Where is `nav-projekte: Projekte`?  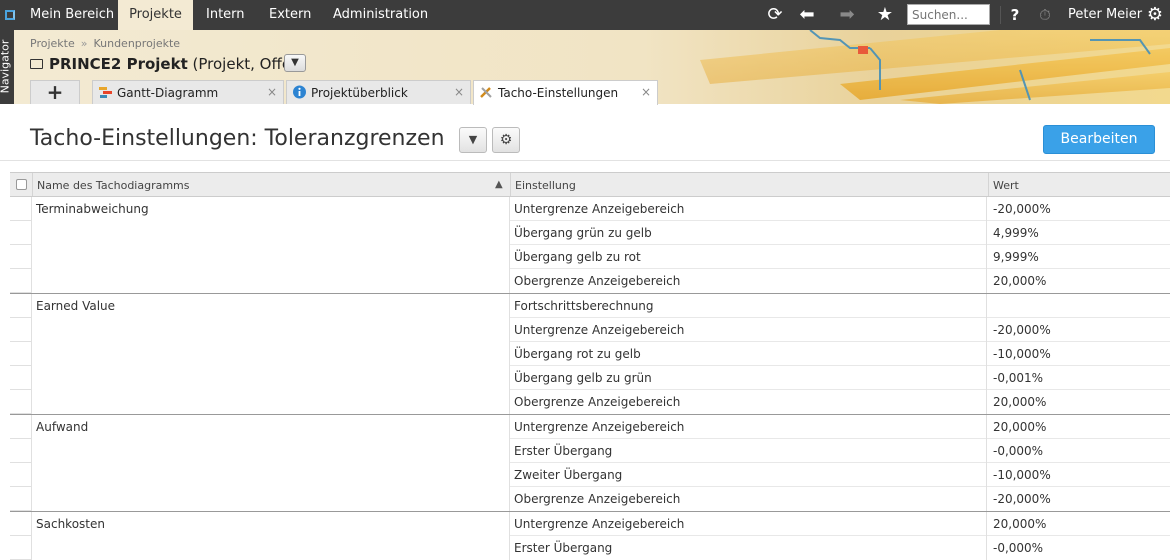
nav-projekte: Projekte is located at coordinates (155, 15).